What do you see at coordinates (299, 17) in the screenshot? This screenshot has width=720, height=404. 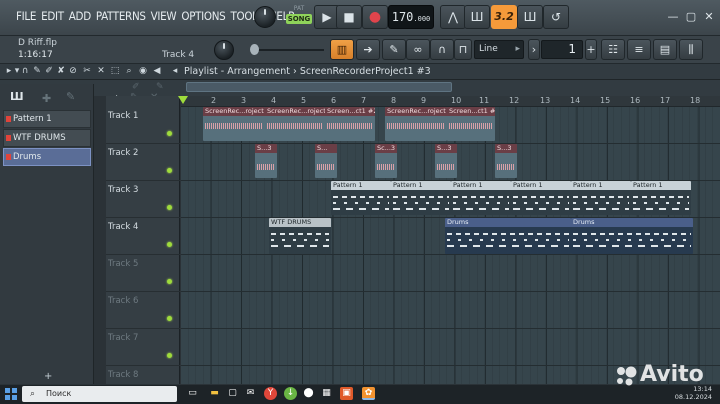 I see `pat-song-toggle: PAT SONG` at bounding box center [299, 17].